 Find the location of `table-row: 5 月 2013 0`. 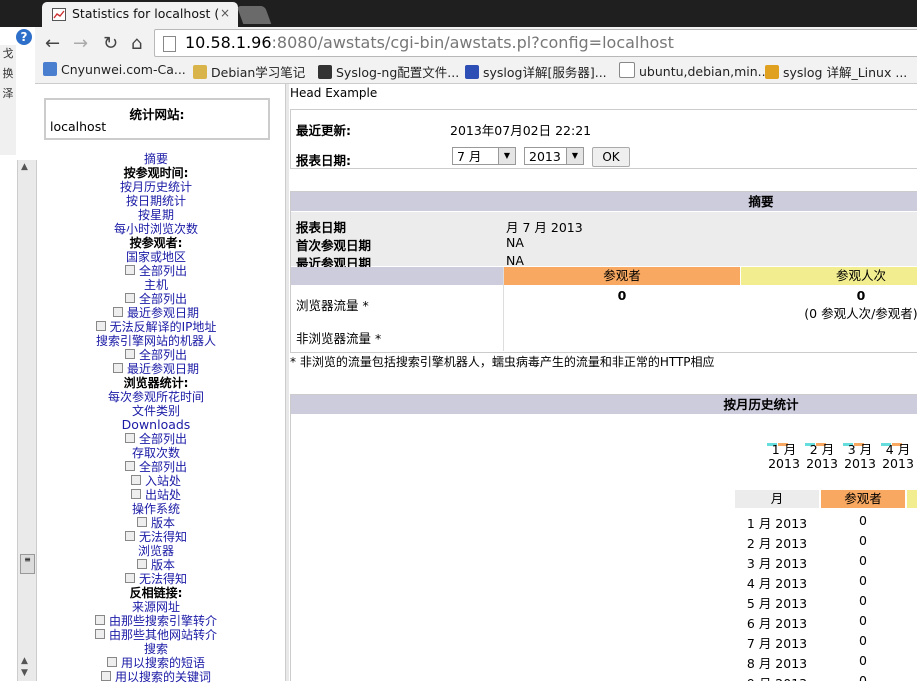

table-row: 5 月 2013 0 is located at coordinates (826, 603).